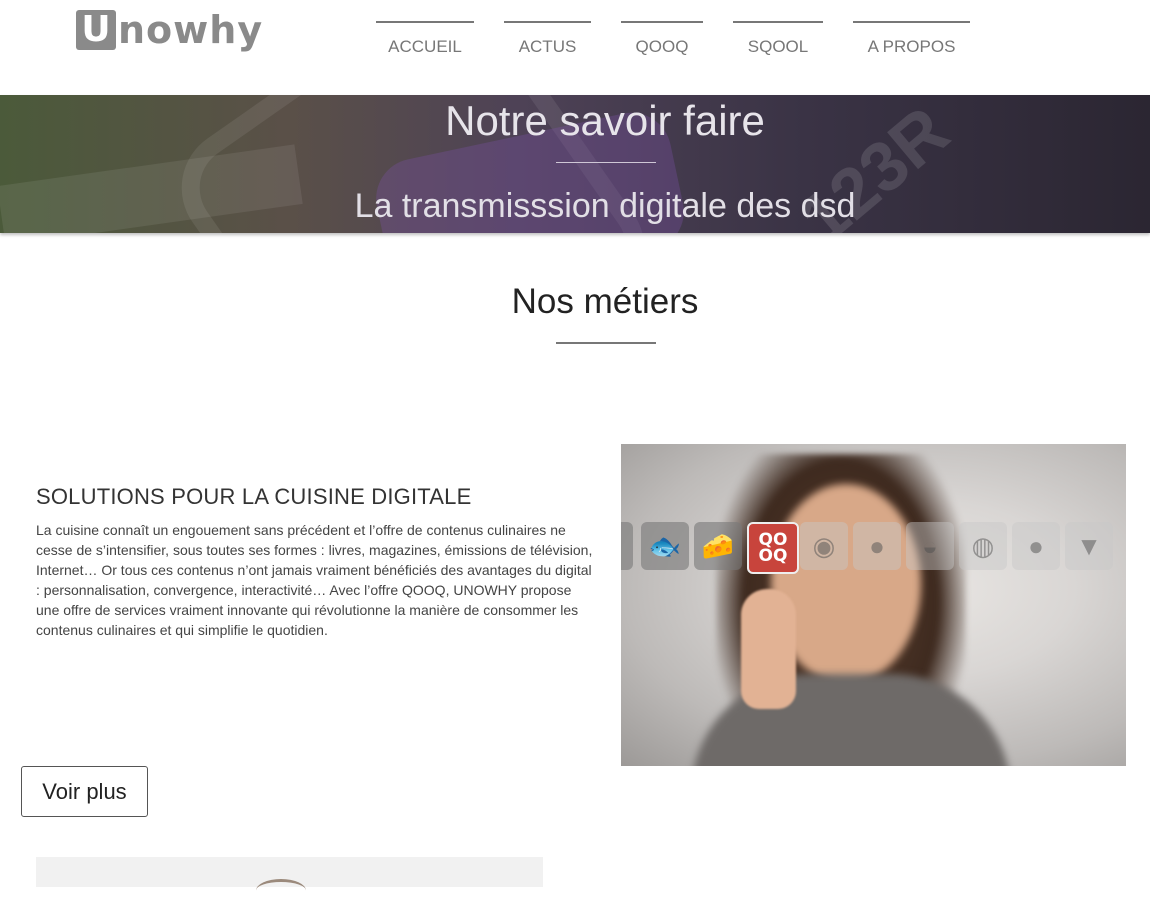 This screenshot has height=902, width=1150. What do you see at coordinates (768, 649) in the screenshot?
I see `photo-pointing-finger` at bounding box center [768, 649].